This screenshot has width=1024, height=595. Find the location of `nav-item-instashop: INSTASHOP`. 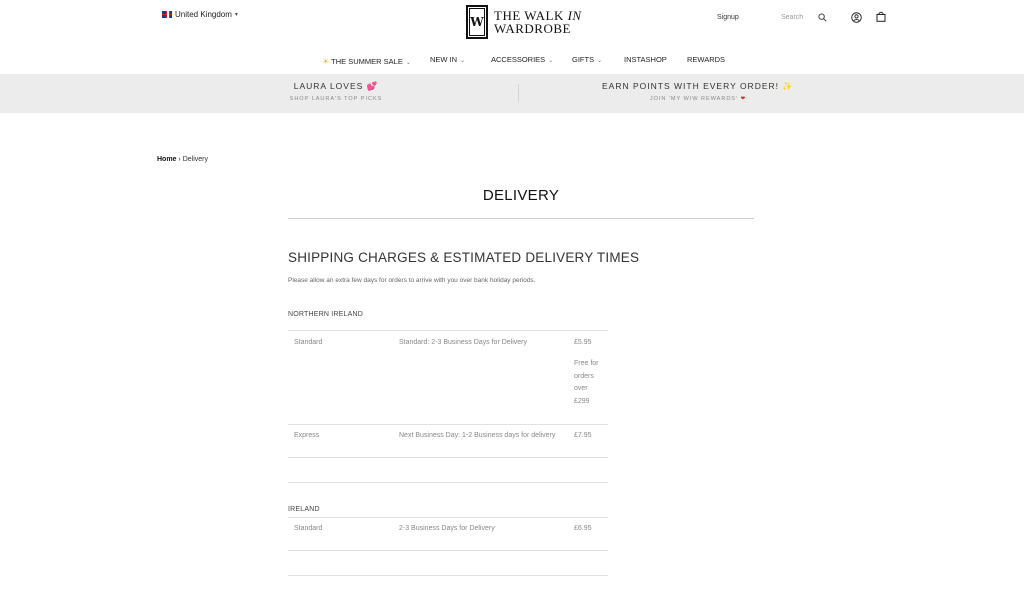

nav-item-instashop: INSTASHOP is located at coordinates (645, 59).